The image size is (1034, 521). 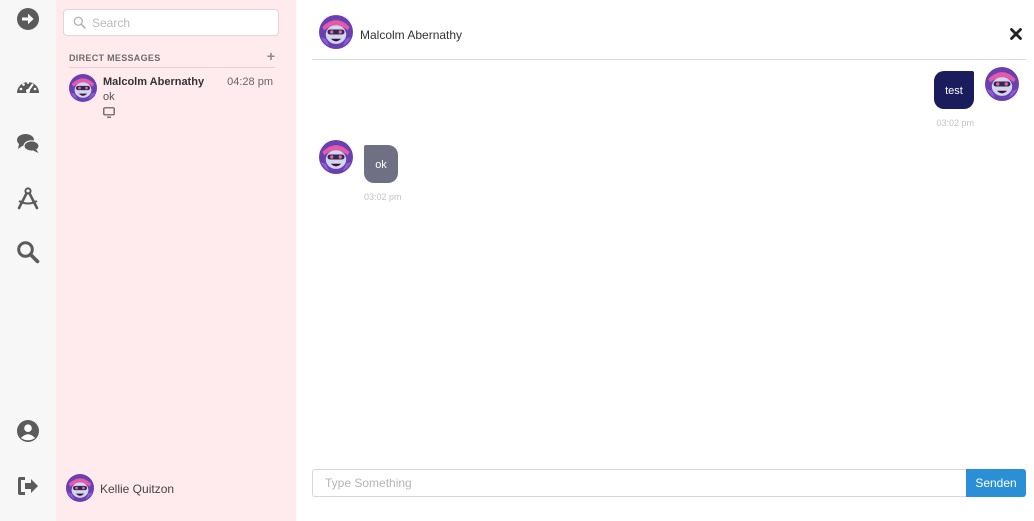 What do you see at coordinates (639, 483) in the screenshot?
I see `message-input` at bounding box center [639, 483].